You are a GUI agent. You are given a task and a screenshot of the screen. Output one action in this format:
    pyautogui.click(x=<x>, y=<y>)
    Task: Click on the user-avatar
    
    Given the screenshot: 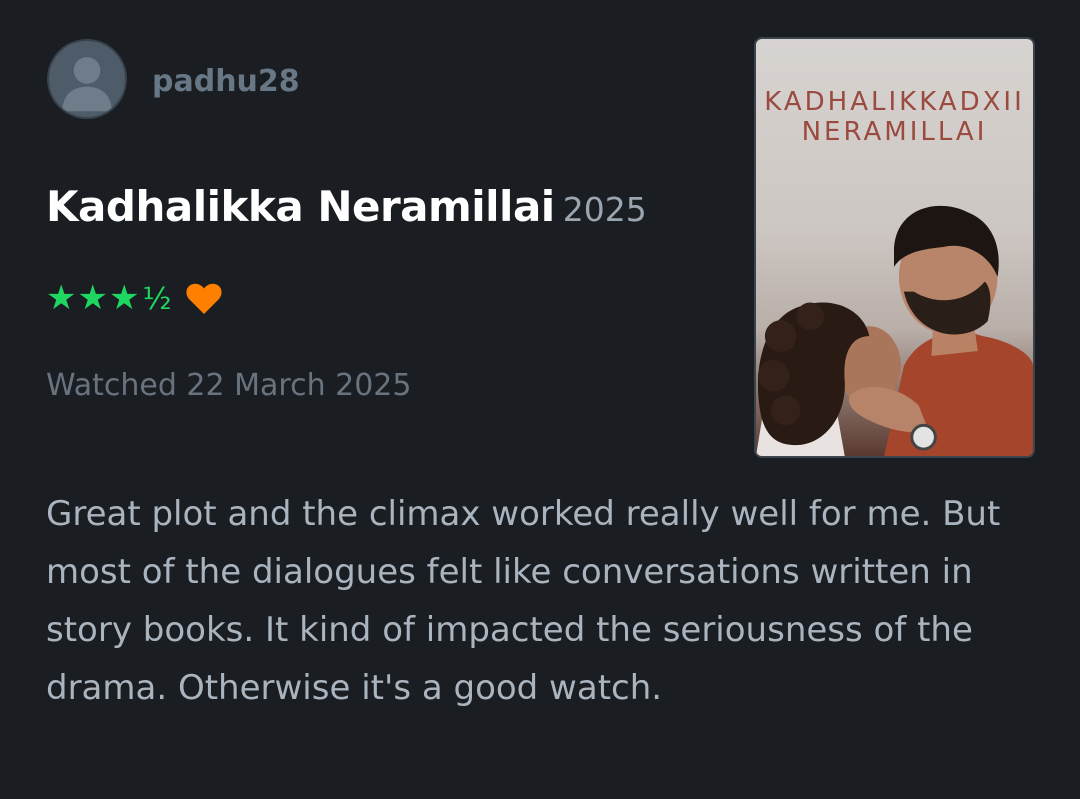 What is the action you would take?
    pyautogui.click(x=87, y=79)
    